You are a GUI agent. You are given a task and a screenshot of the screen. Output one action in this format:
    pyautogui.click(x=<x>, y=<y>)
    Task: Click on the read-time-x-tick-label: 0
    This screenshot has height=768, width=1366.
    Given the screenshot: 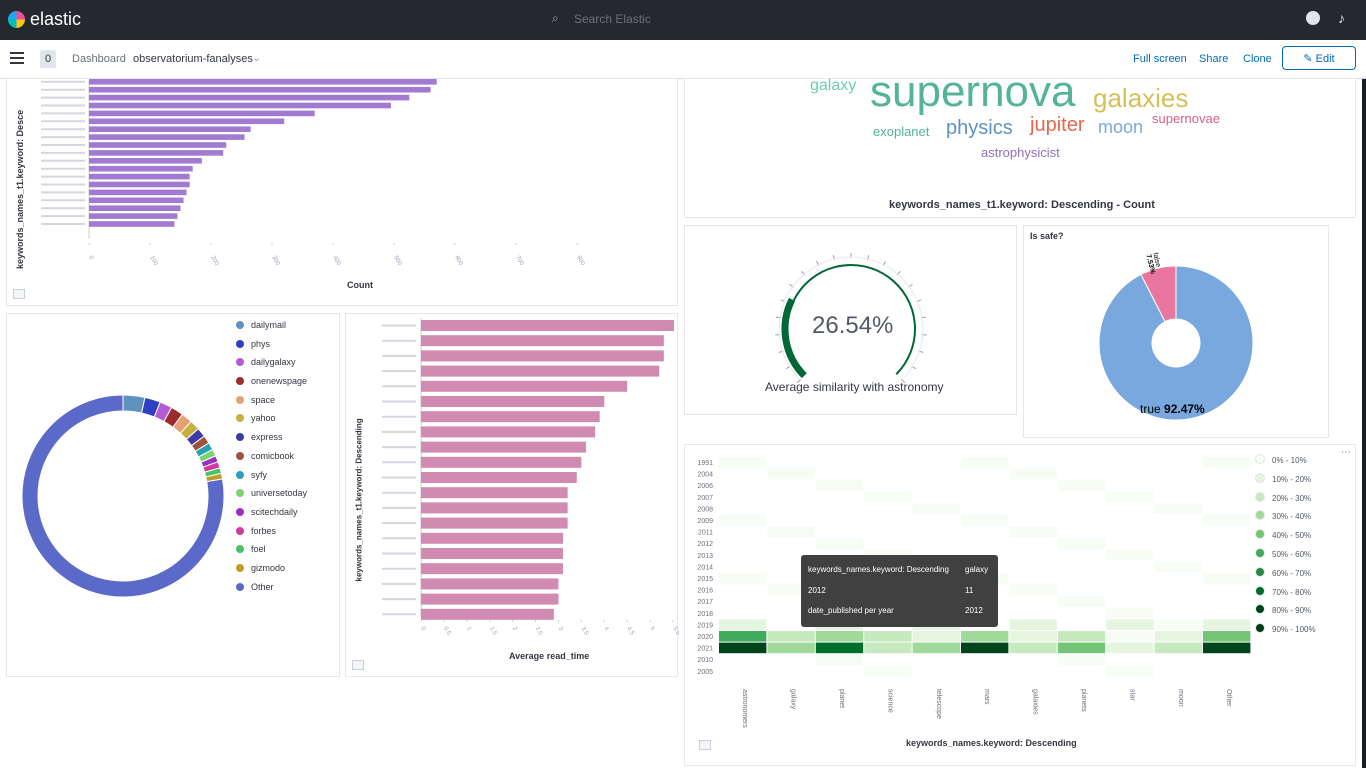 What is the action you would take?
    pyautogui.click(x=422, y=629)
    